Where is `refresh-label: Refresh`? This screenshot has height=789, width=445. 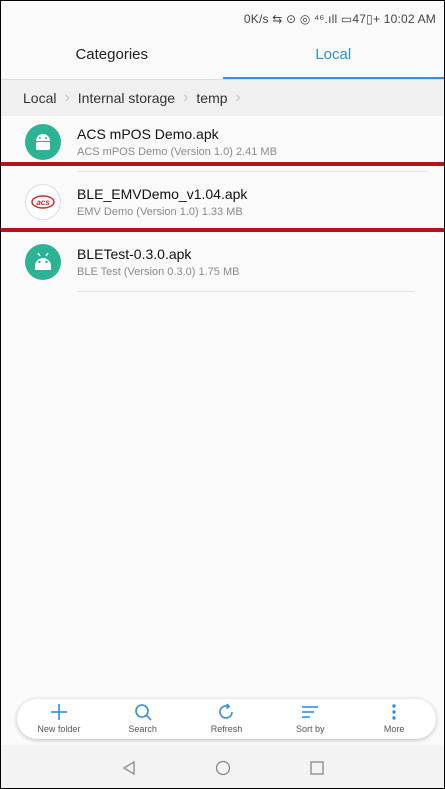
refresh-label: Refresh is located at coordinates (226, 729).